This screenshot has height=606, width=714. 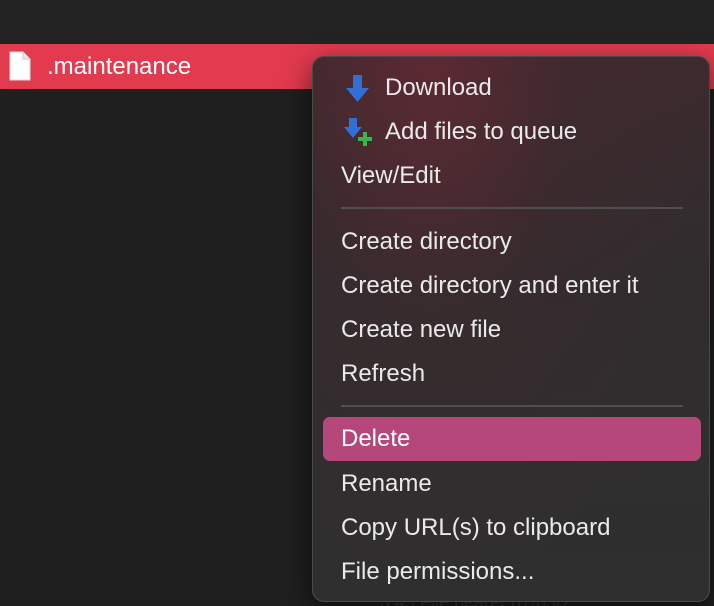 What do you see at coordinates (357, 88) in the screenshot?
I see `download-arrow-icon` at bounding box center [357, 88].